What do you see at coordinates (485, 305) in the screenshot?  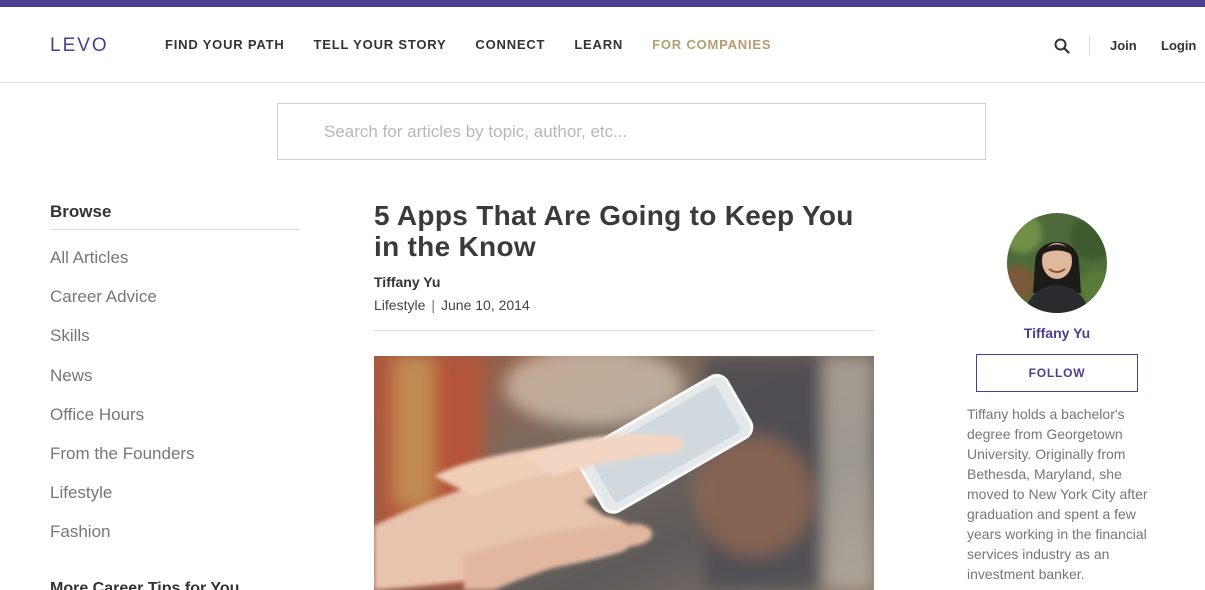 I see `article-date: June 10, 2014` at bounding box center [485, 305].